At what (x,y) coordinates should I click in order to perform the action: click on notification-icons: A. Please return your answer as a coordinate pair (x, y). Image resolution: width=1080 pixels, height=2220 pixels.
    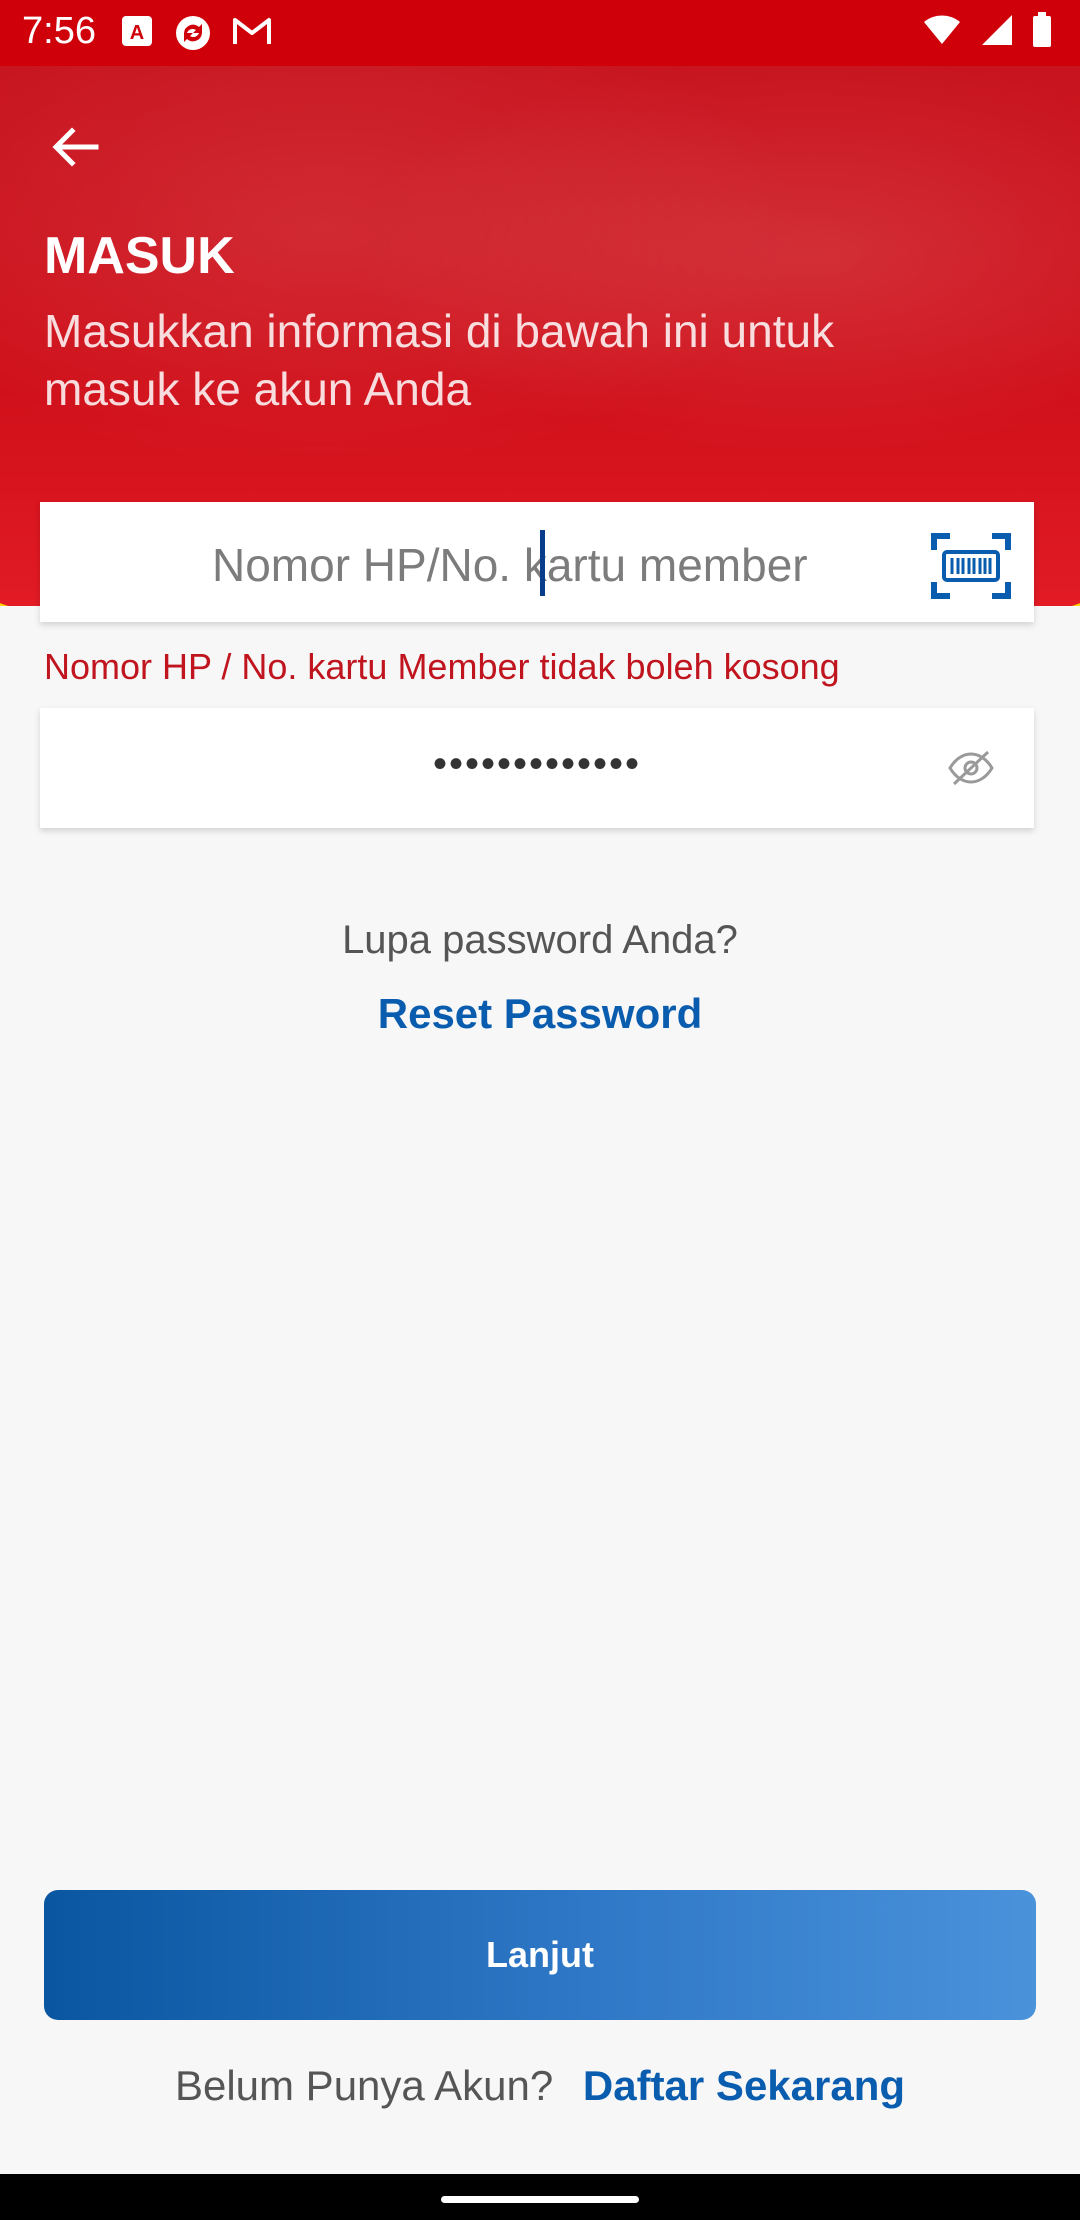
    Looking at the image, I should click on (196, 33).